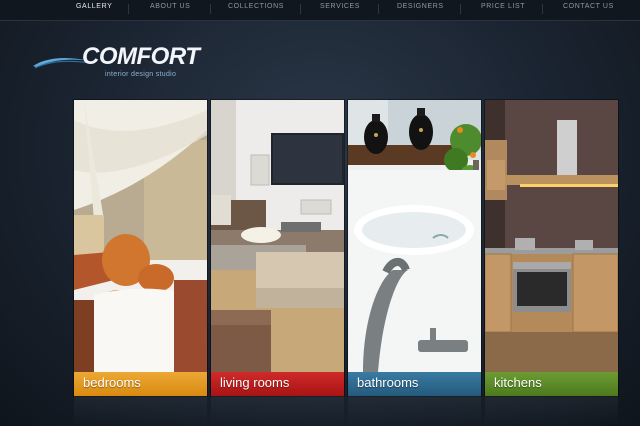  I want to click on site-logo: COMFORT interior design studio, so click(122, 64).